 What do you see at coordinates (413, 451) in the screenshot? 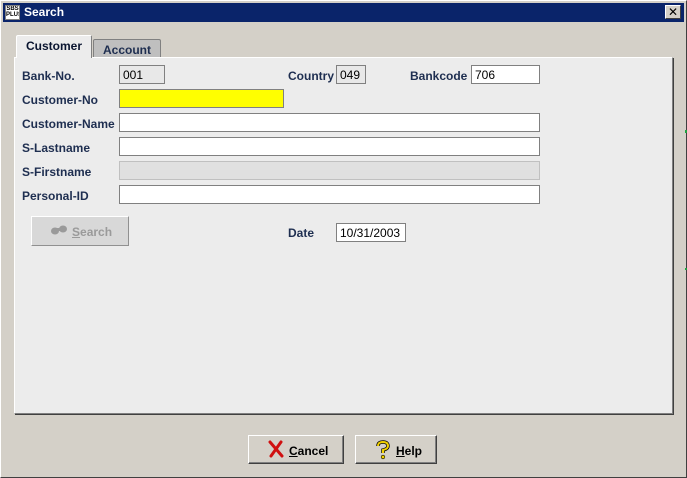
I see `help-label: elp` at bounding box center [413, 451].